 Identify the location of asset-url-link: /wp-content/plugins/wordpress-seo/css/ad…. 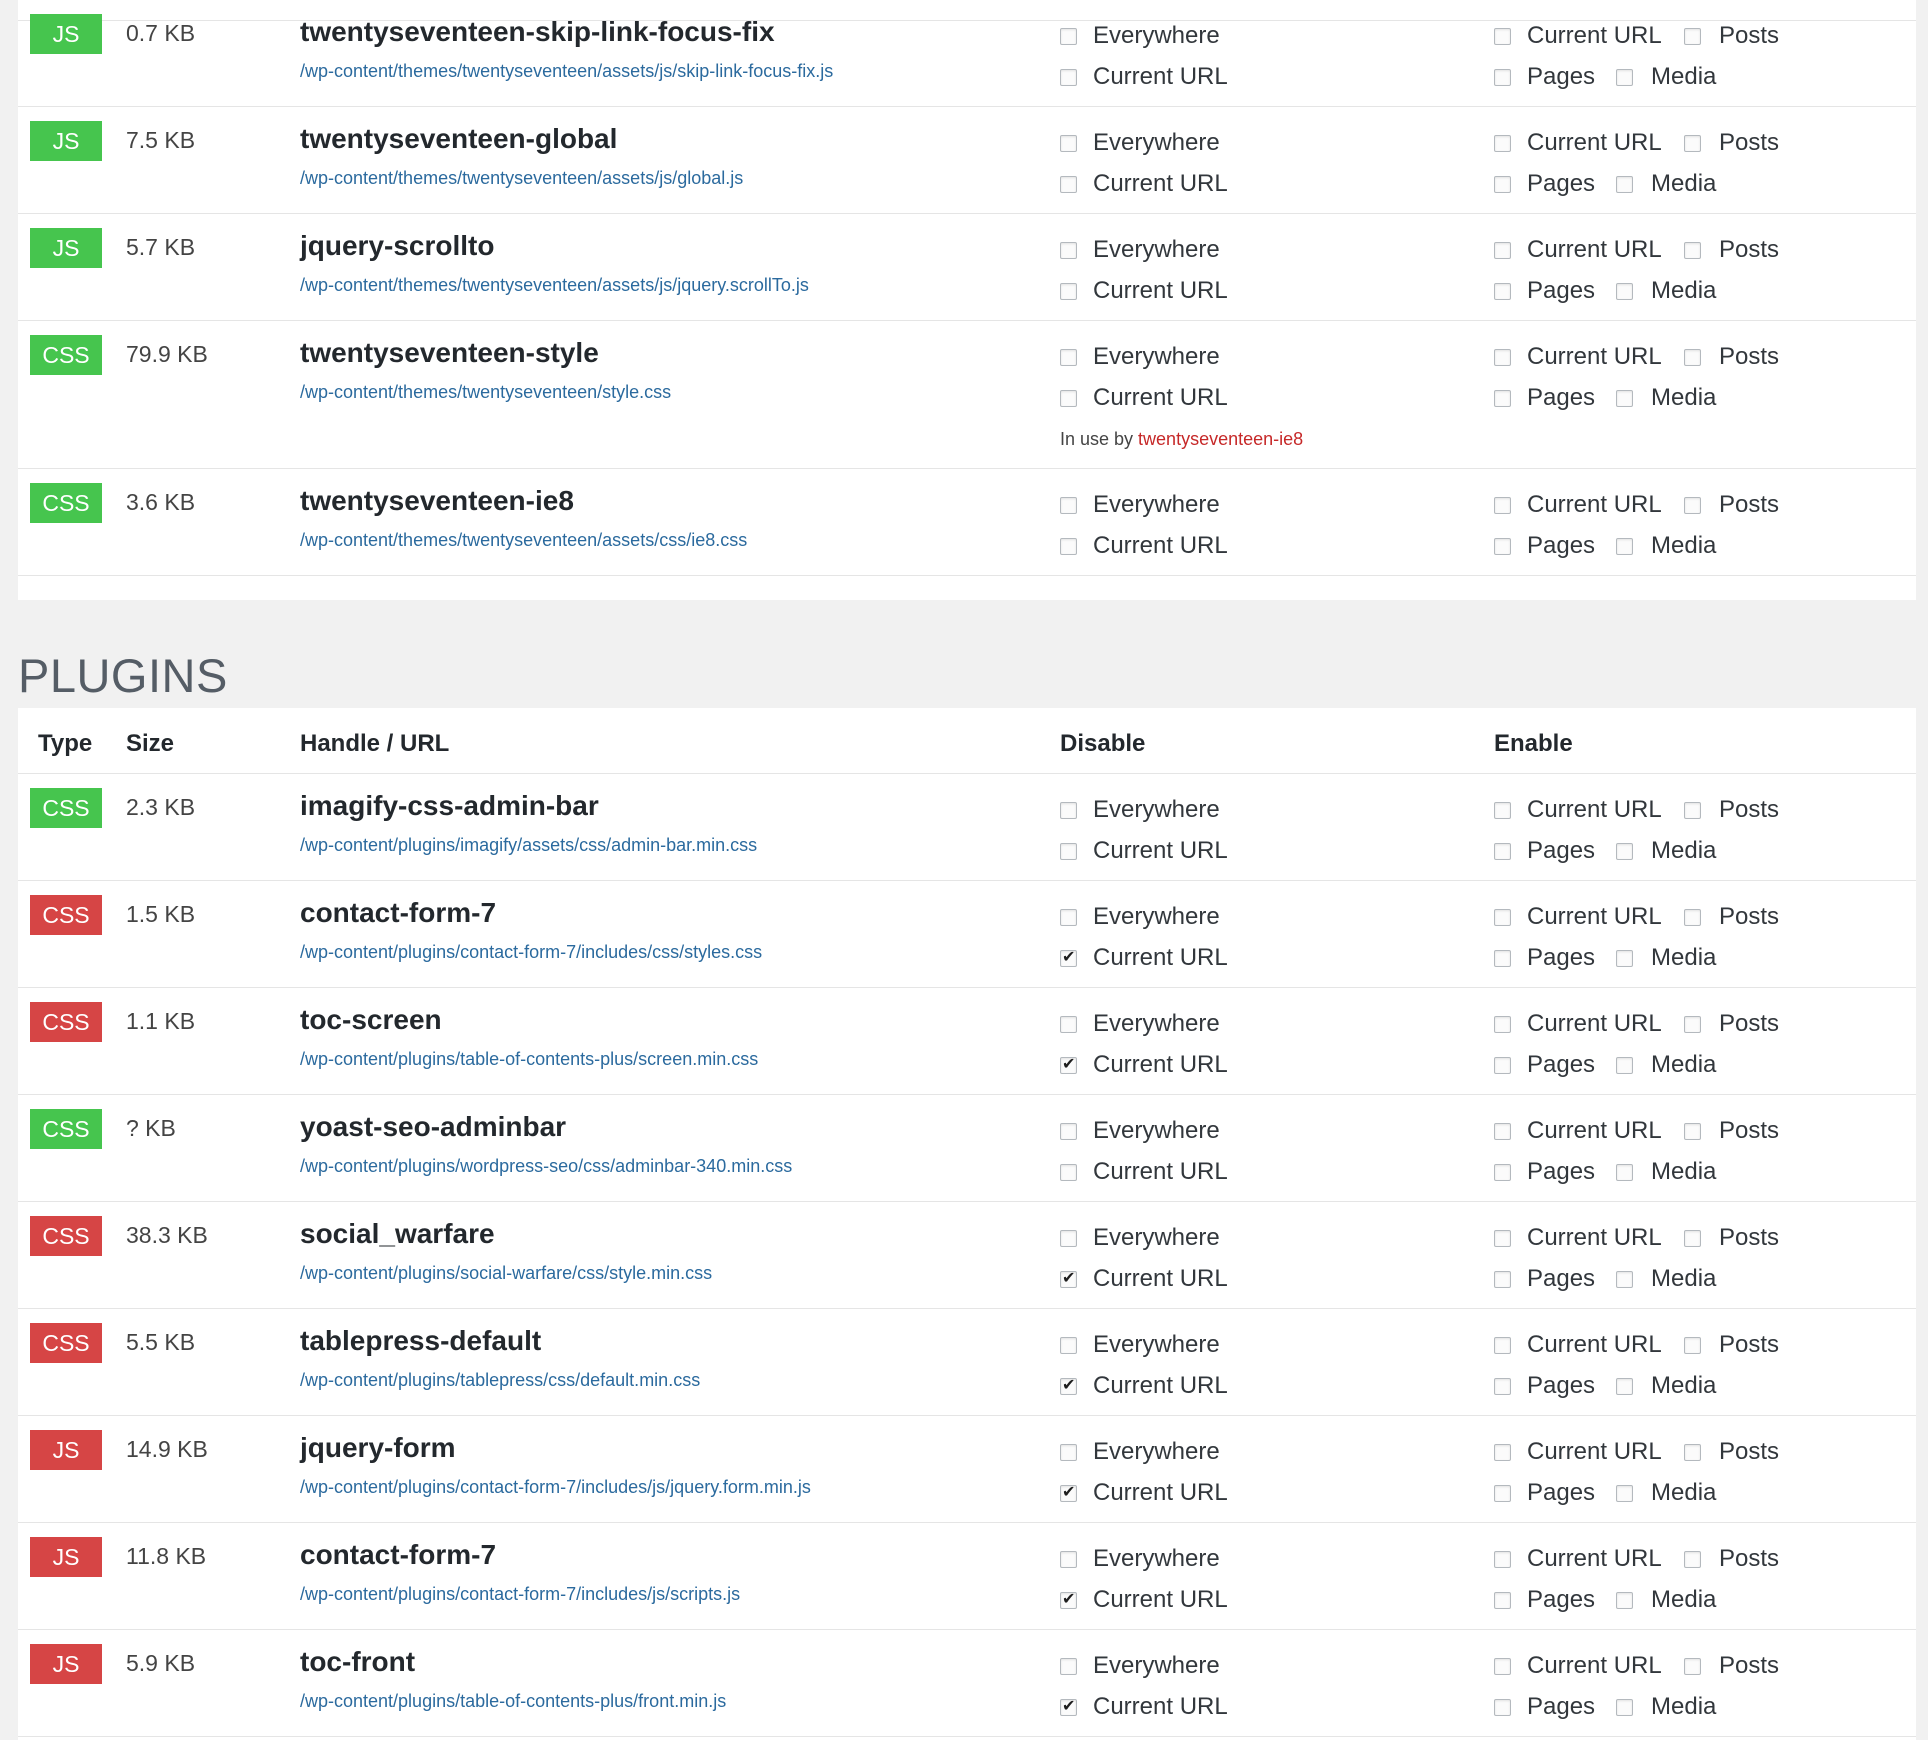
(546, 1166).